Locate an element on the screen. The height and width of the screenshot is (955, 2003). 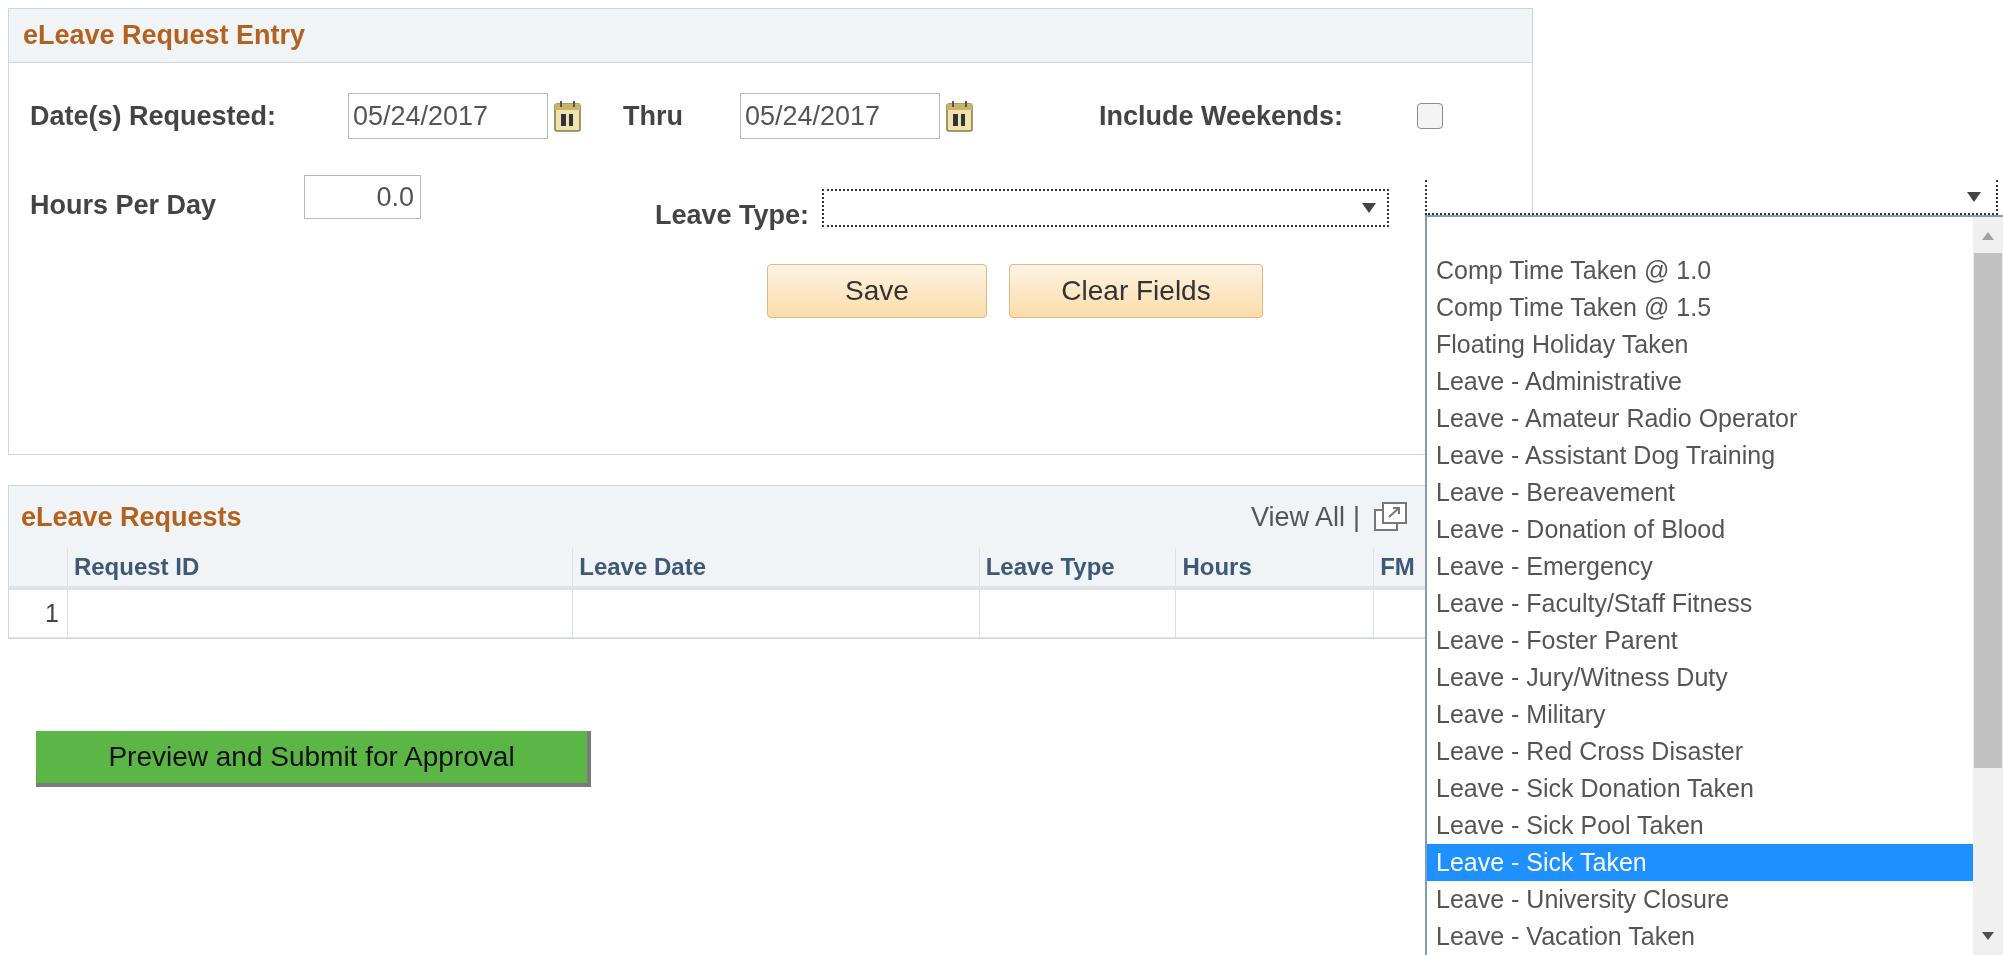
scroll-down-icon is located at coordinates (1988, 936).